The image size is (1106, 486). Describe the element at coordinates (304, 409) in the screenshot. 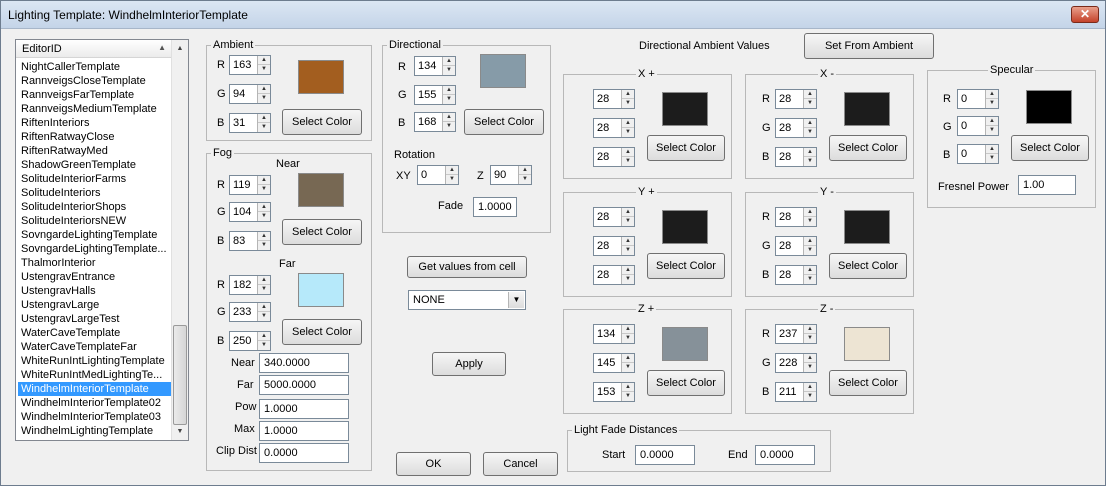

I see `fog-pow-field: 1.0000` at that location.